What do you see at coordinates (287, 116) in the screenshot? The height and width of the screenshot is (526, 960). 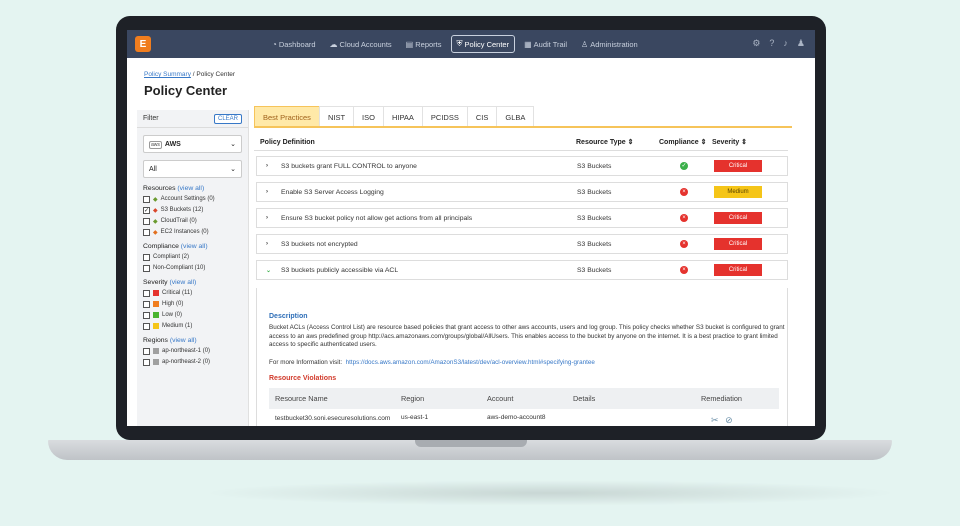 I see `tab-best-practices: Best Practices` at bounding box center [287, 116].